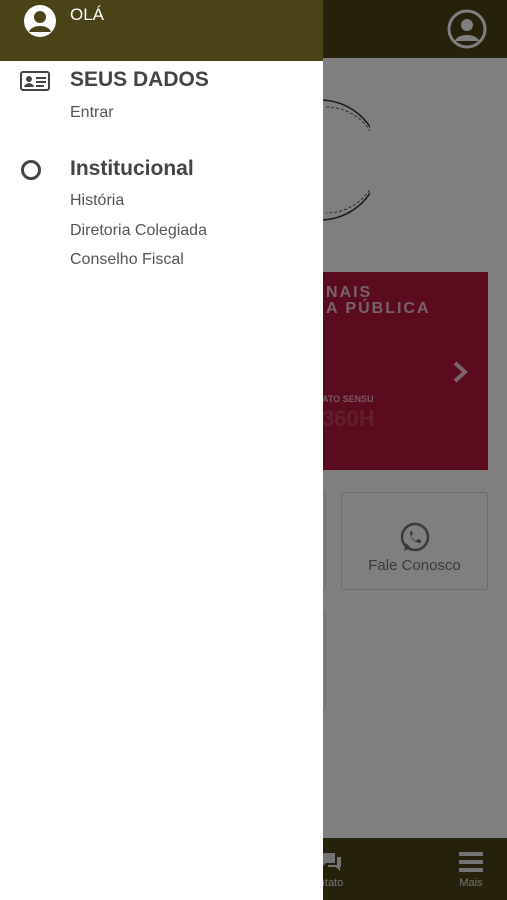 This screenshot has height=900, width=507. What do you see at coordinates (127, 260) in the screenshot?
I see `menu-item-conselho-fiscal: Conselho Fiscal` at bounding box center [127, 260].